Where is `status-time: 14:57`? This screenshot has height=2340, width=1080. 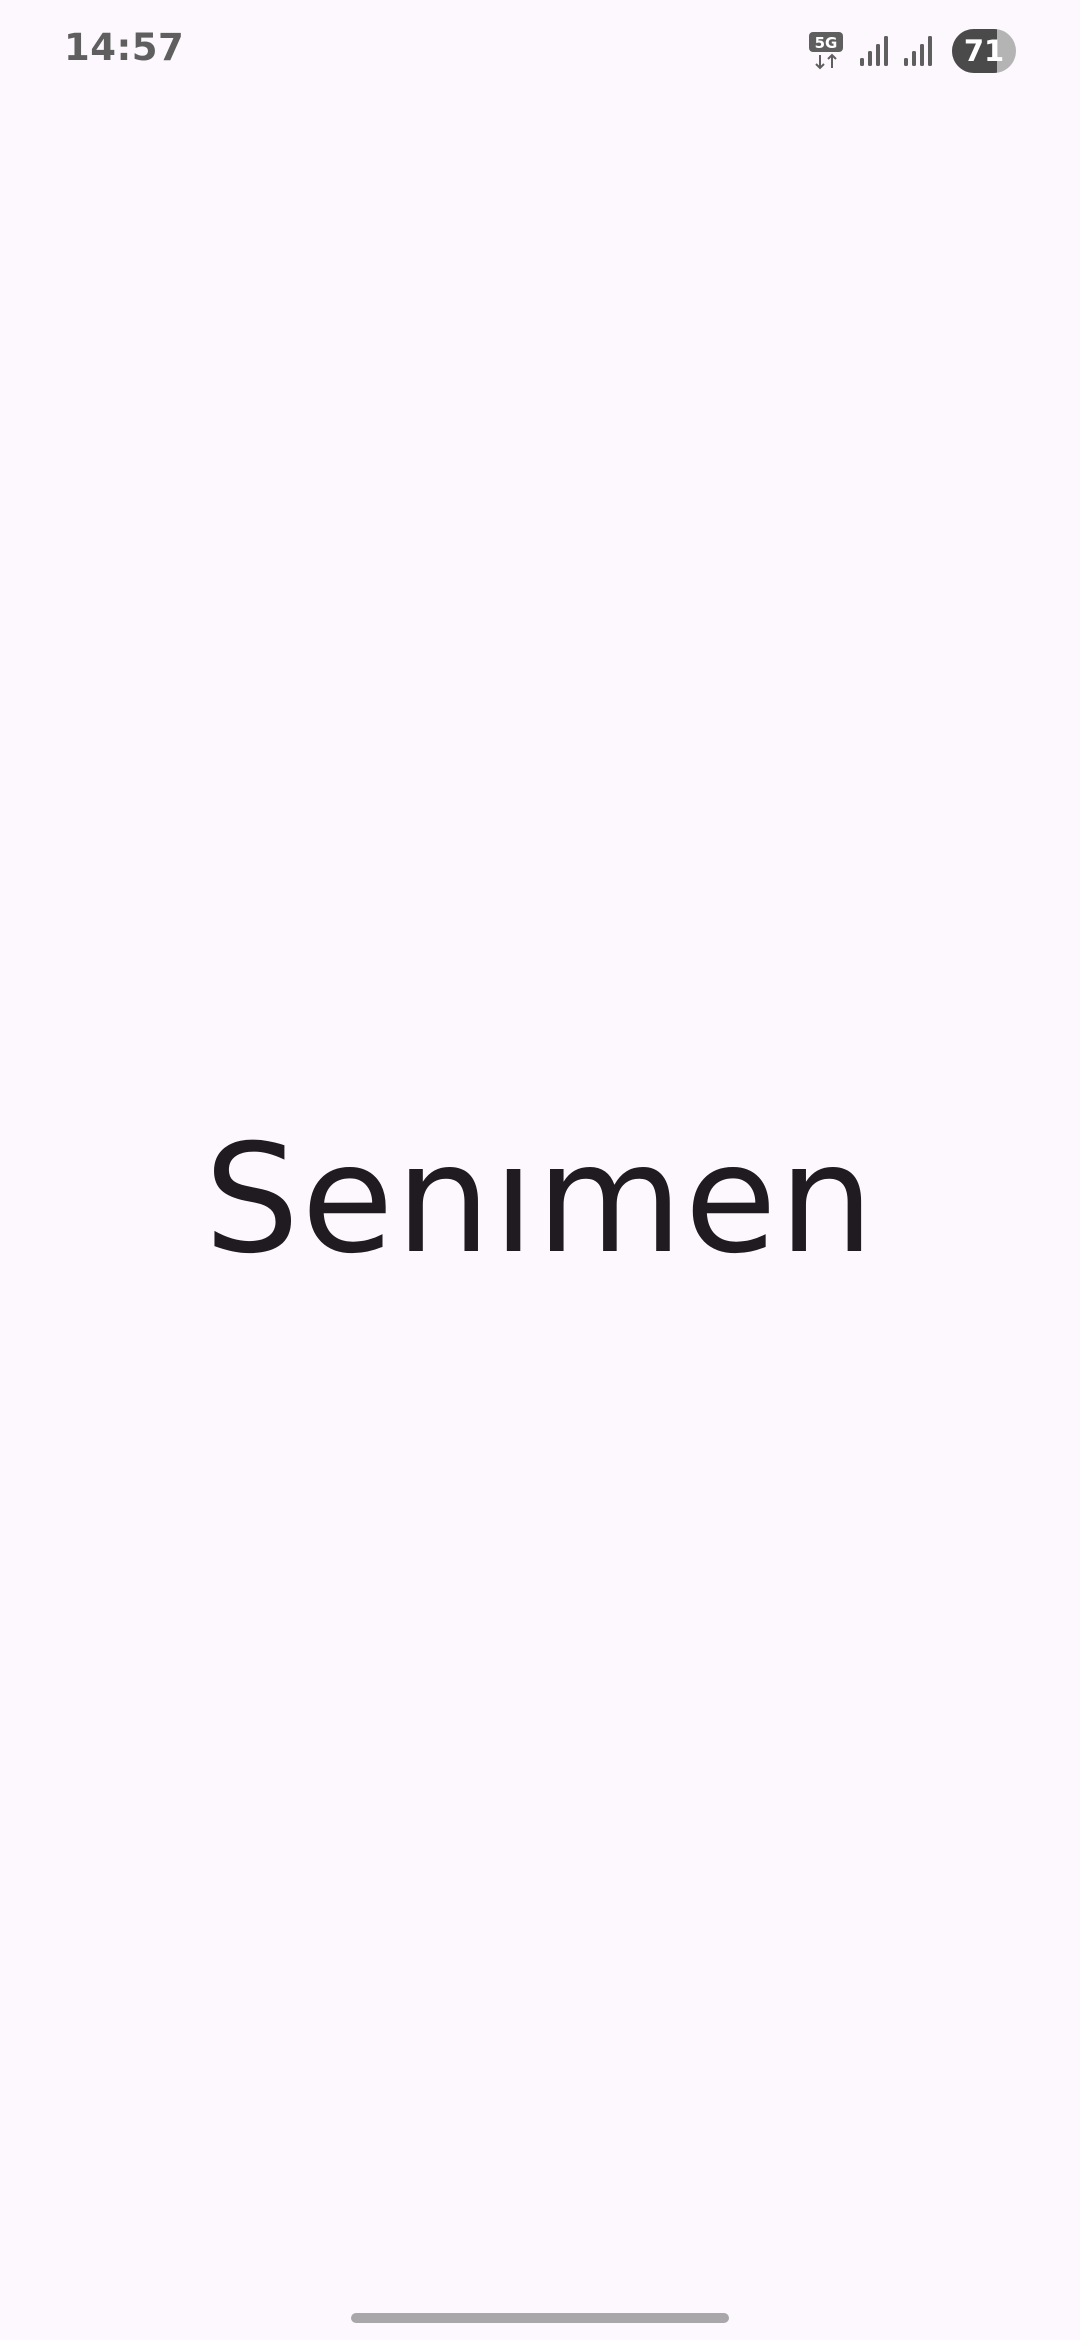 status-time: 14:57 is located at coordinates (124, 47).